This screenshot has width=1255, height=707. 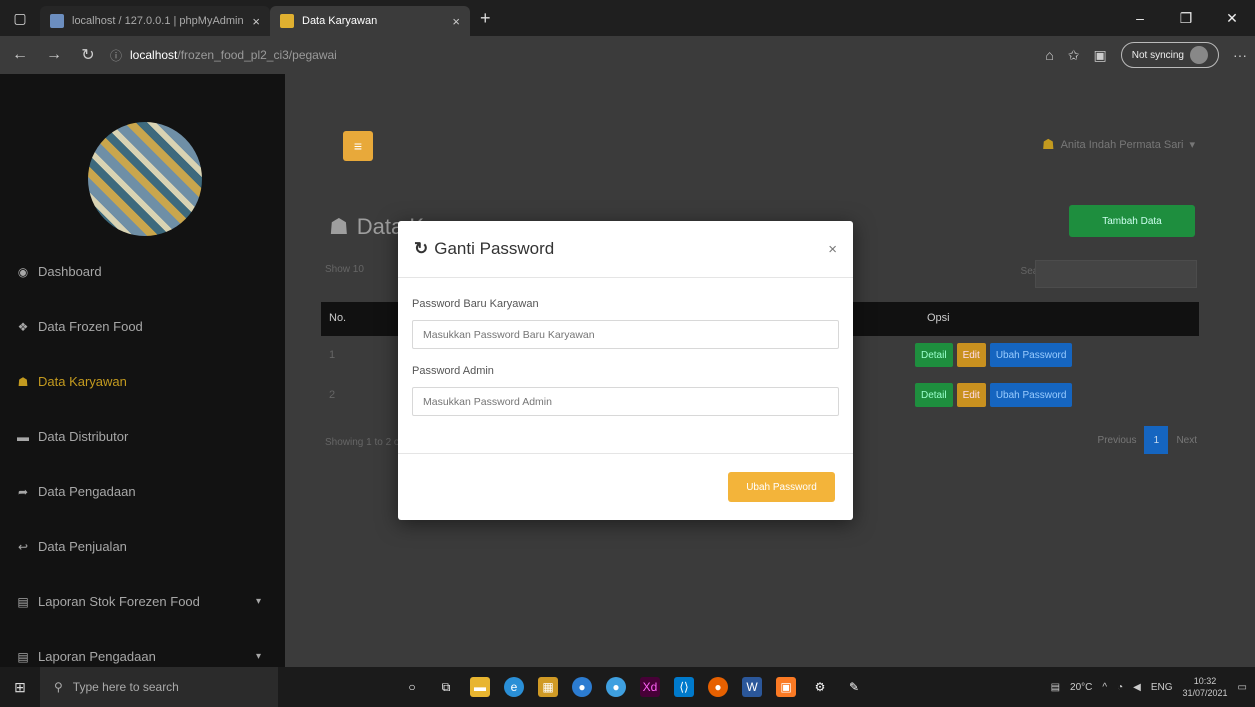 I want to click on weather-icon: ▤, so click(x=1055, y=687).